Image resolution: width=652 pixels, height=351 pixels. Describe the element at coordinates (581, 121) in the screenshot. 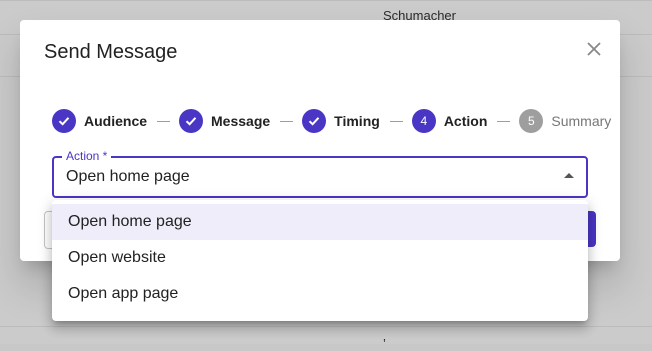

I see `step-label: Summary` at that location.